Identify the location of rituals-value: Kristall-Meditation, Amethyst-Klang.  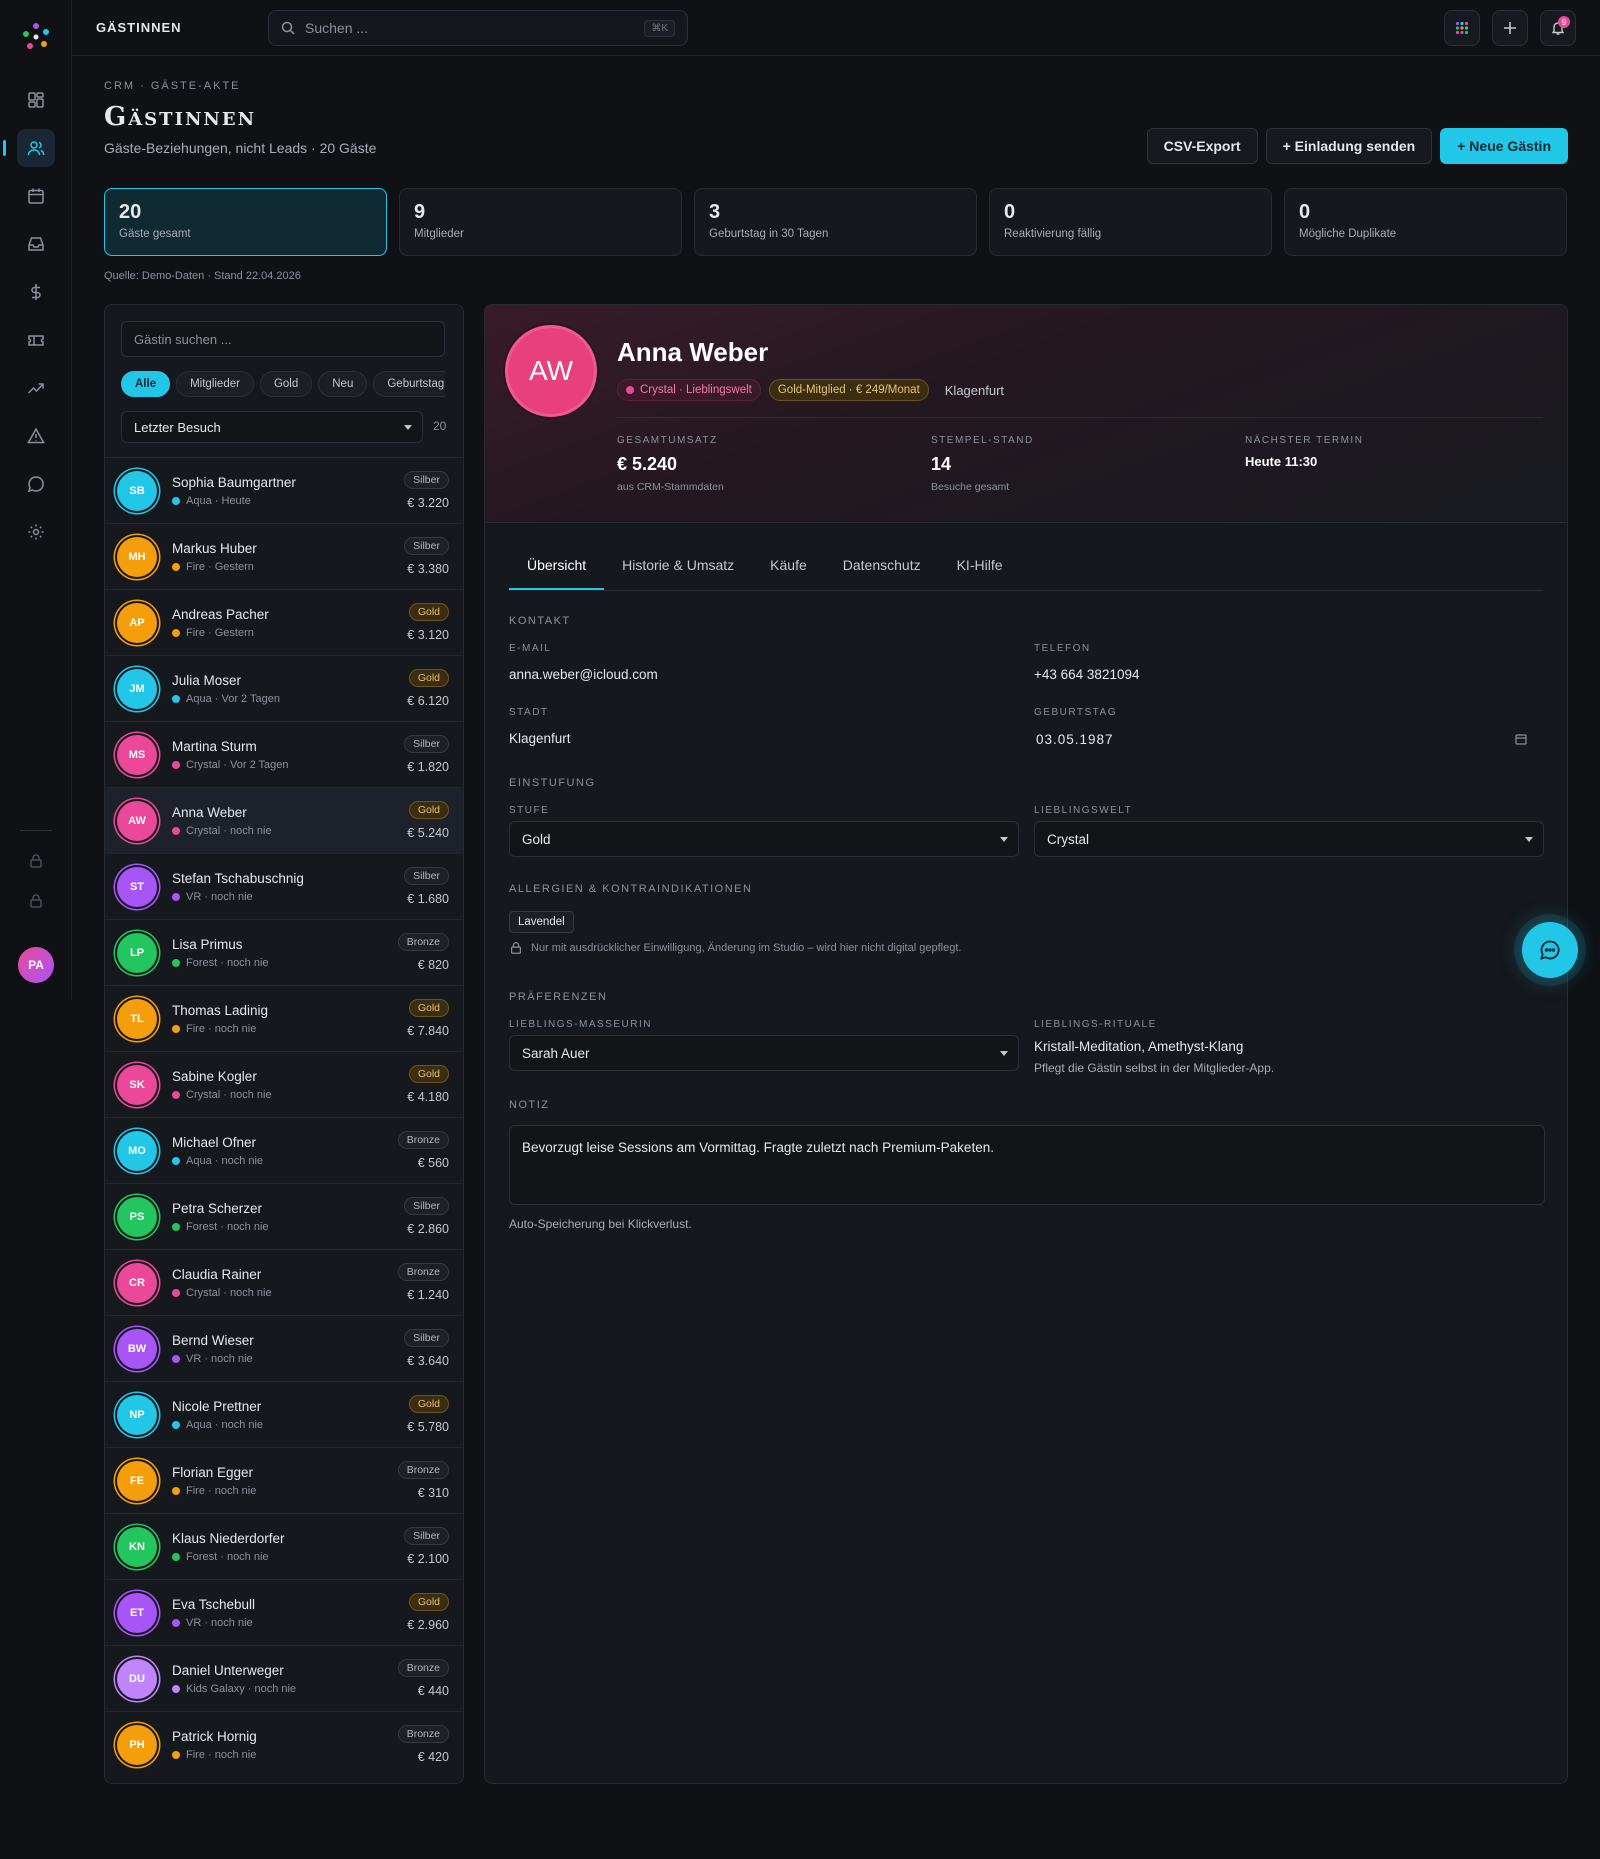
(1139, 1046).